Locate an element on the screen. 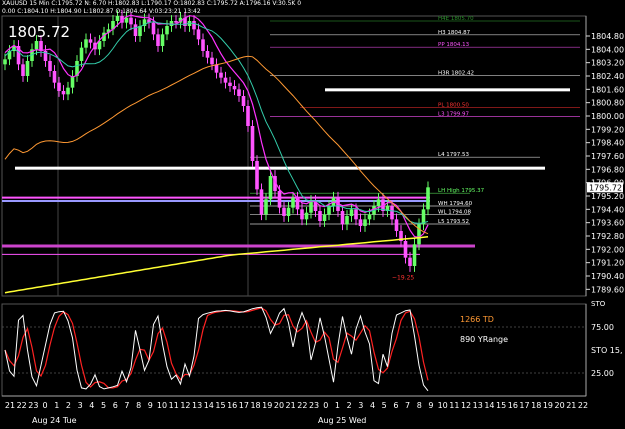 The height and width of the screenshot is (429, 625). td-count-label: 1266 TD is located at coordinates (477, 319).